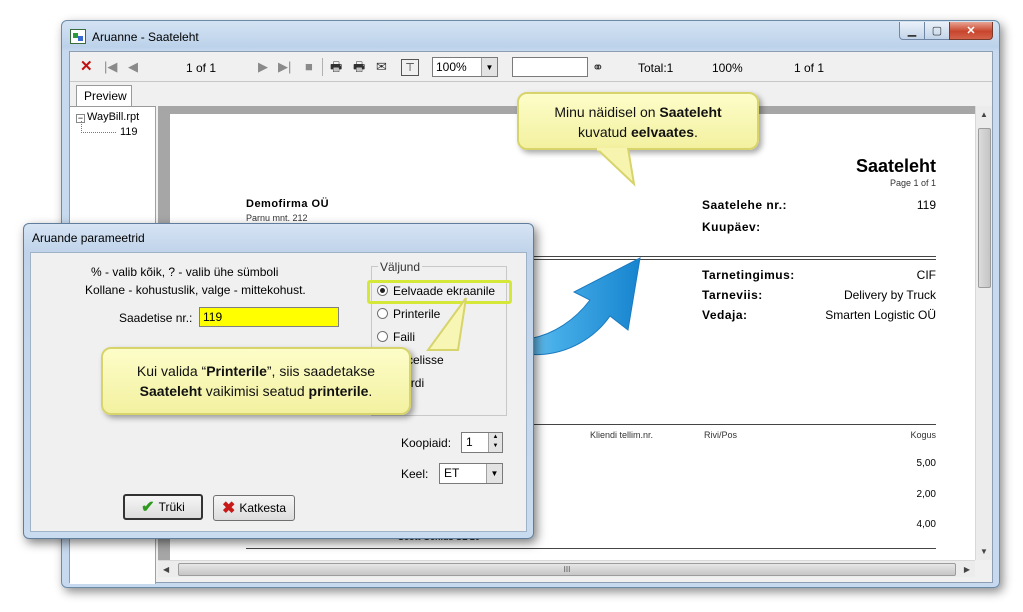 The image size is (1023, 612). What do you see at coordinates (415, 474) in the screenshot?
I see `language-label: Keel:` at bounding box center [415, 474].